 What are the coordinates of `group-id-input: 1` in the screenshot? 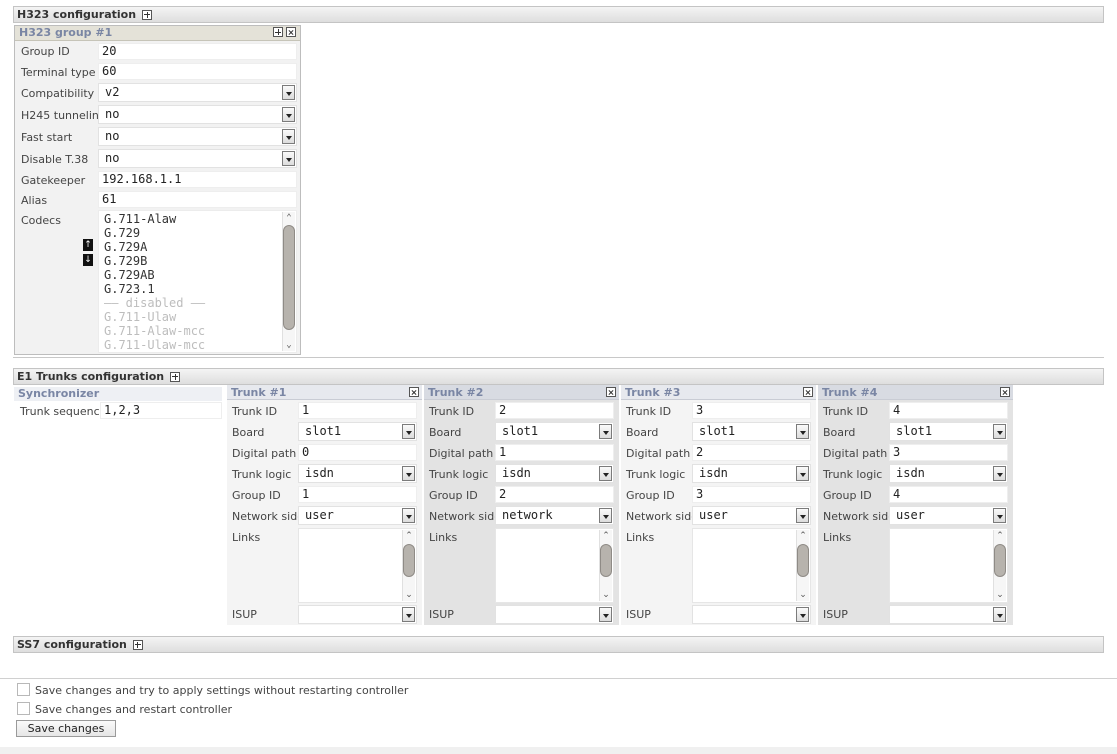 It's located at (357, 494).